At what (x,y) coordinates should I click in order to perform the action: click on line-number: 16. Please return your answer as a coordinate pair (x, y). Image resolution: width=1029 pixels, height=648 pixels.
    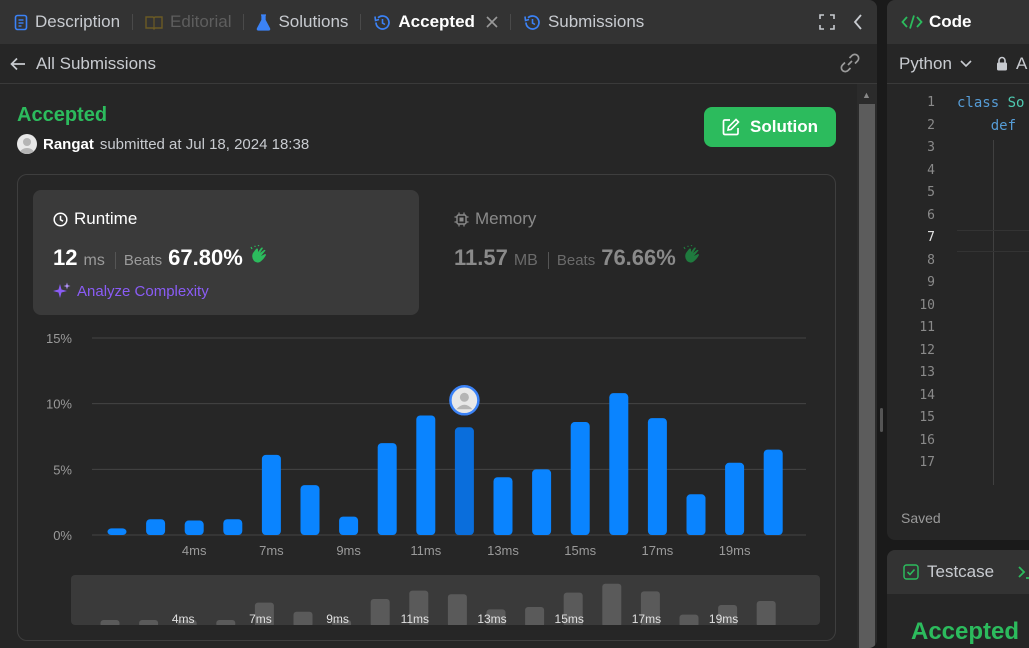
    Looking at the image, I should click on (927, 440).